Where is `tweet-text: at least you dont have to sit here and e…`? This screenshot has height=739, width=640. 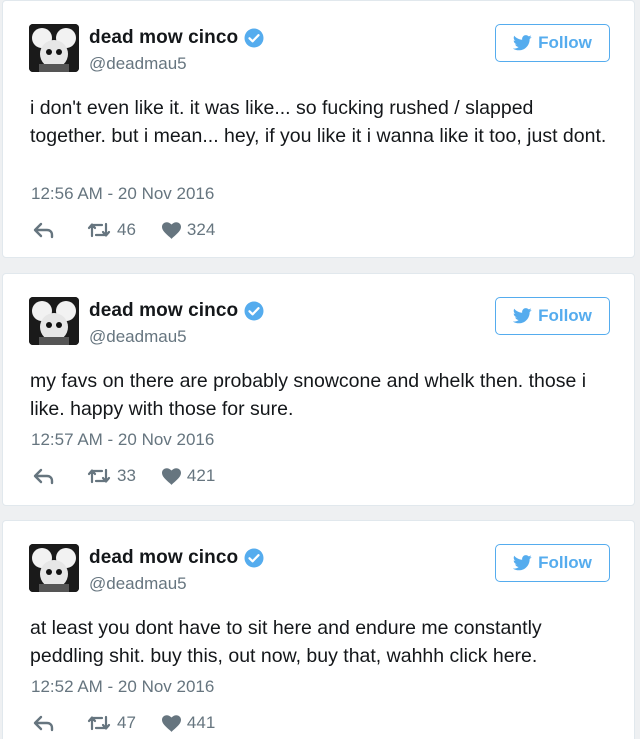
tweet-text: at least you dont have to sit here and e… is located at coordinates (286, 642).